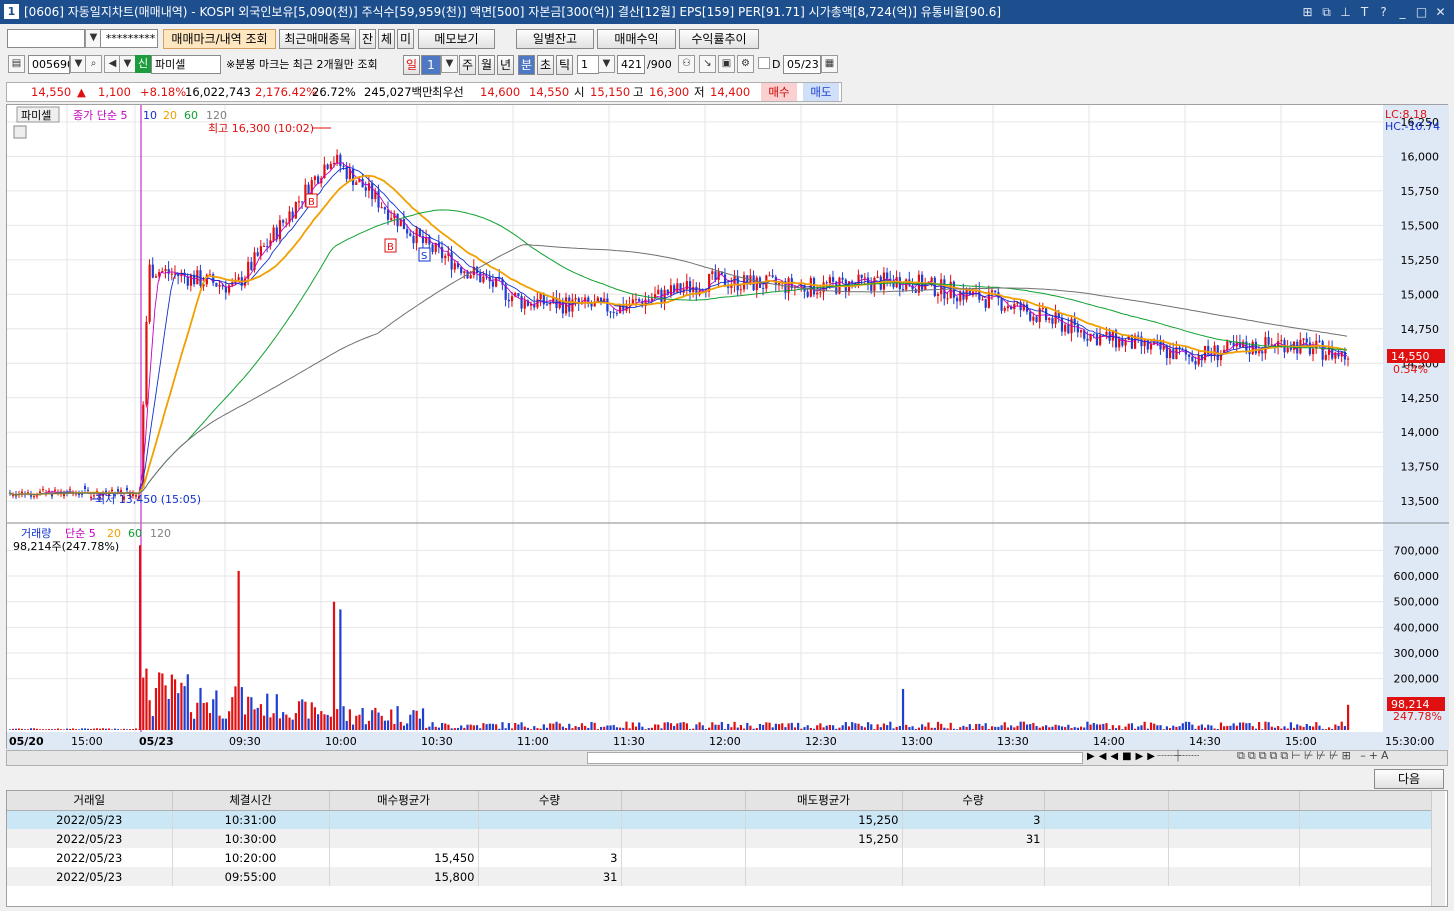  What do you see at coordinates (719, 838) in the screenshot?
I see `table-row: 2022/05/23 10:30:00 15,250 31` at bounding box center [719, 838].